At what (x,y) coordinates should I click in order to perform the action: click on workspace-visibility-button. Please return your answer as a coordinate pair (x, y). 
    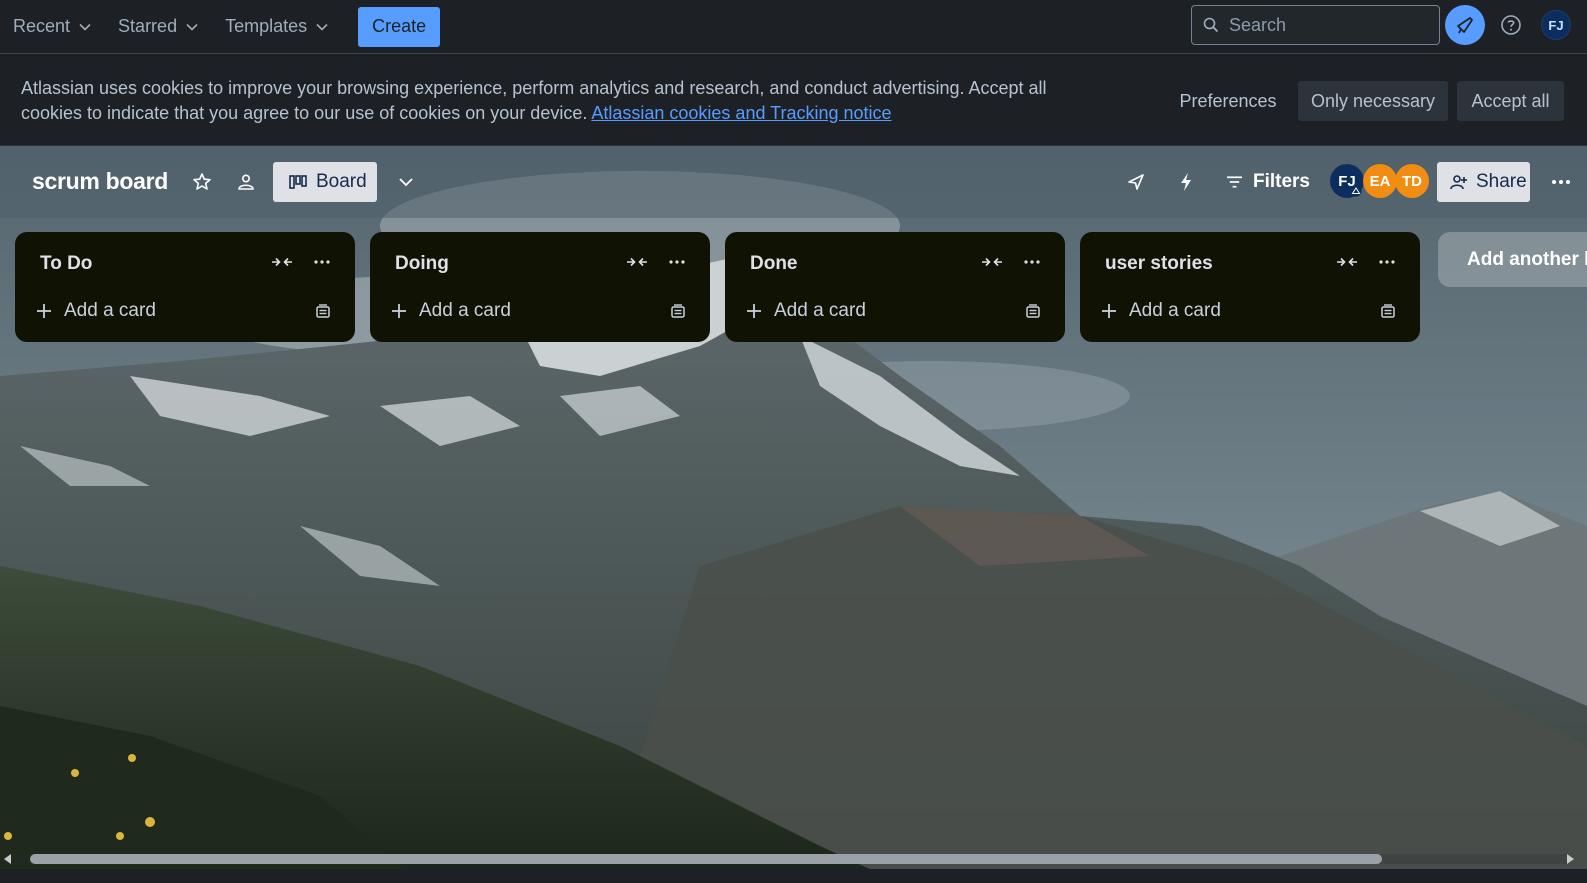
    Looking at the image, I should click on (246, 182).